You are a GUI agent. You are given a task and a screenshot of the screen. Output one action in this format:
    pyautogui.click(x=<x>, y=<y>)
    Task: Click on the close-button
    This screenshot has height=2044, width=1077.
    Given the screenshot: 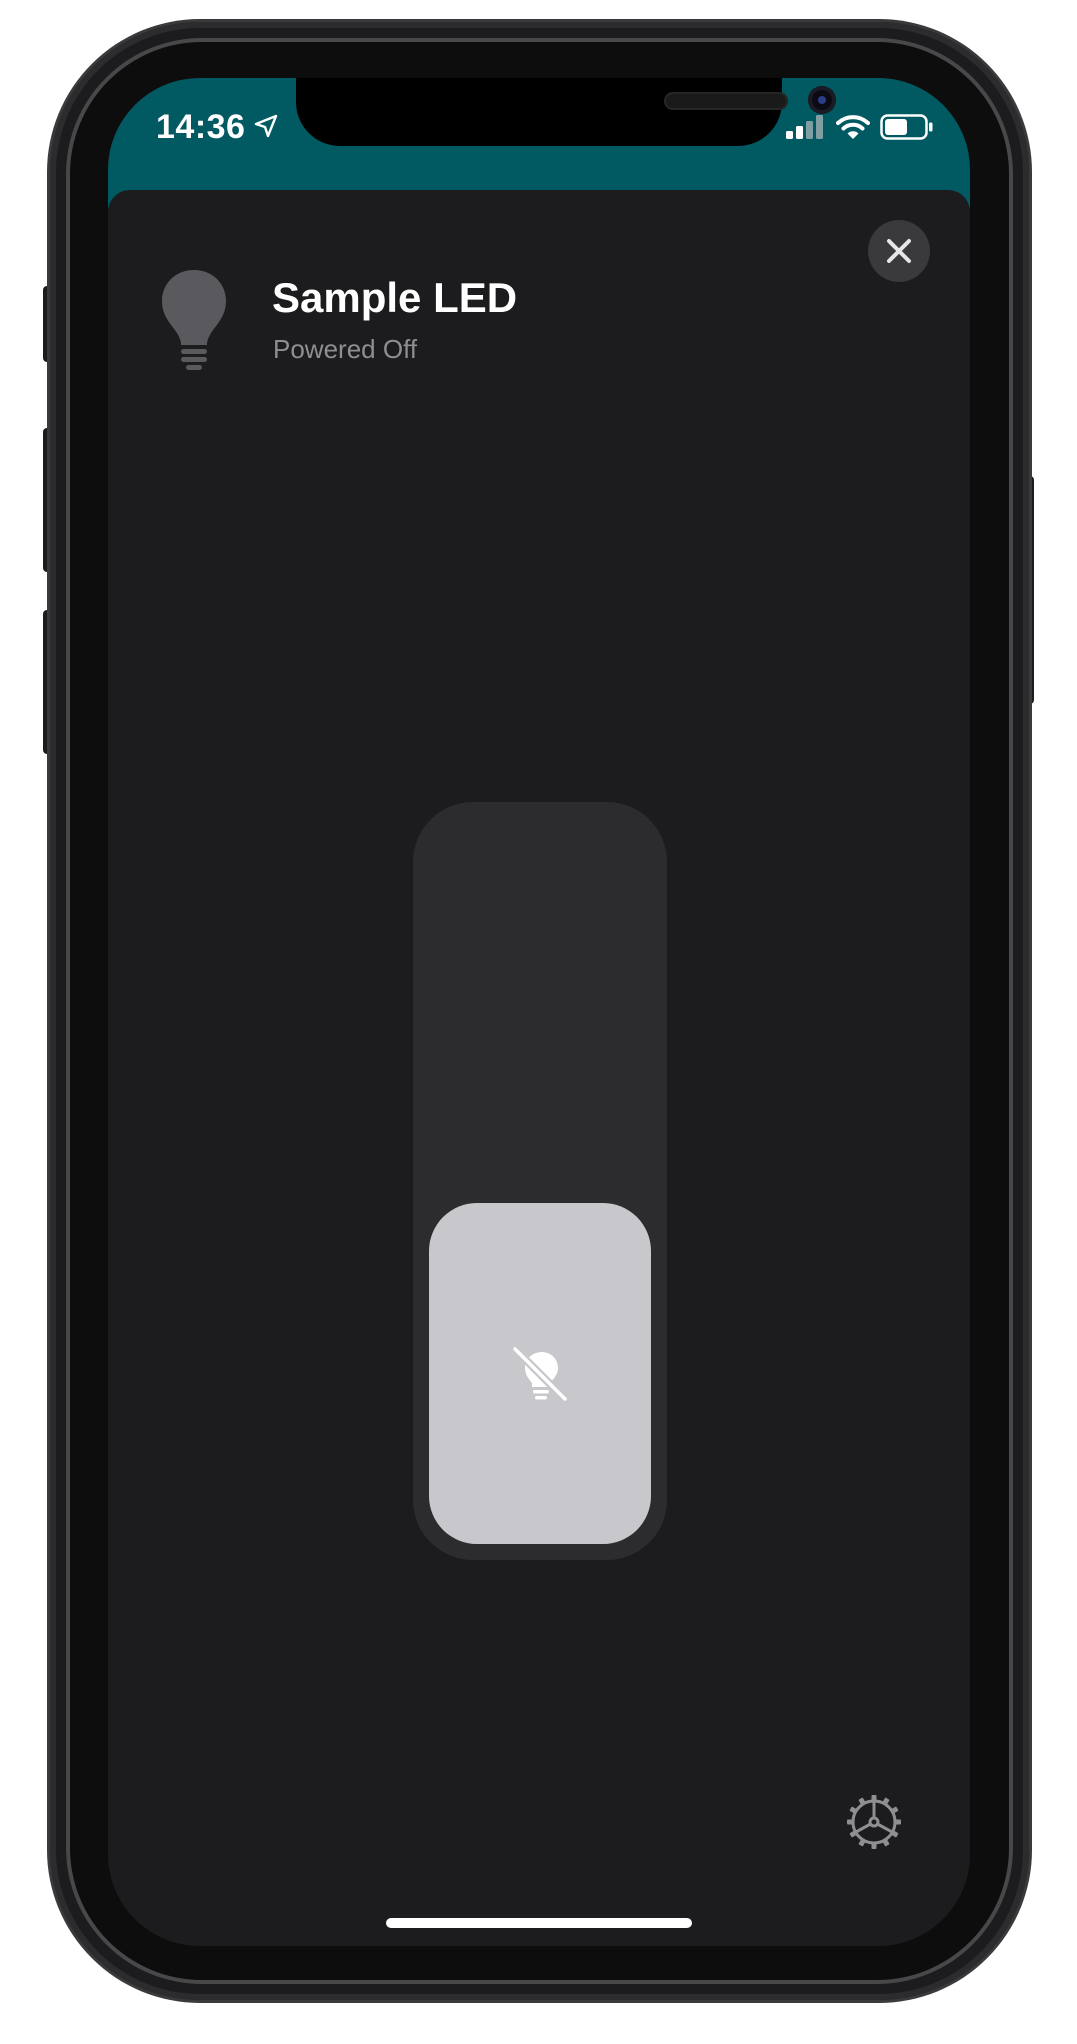 What is the action you would take?
    pyautogui.click(x=899, y=251)
    